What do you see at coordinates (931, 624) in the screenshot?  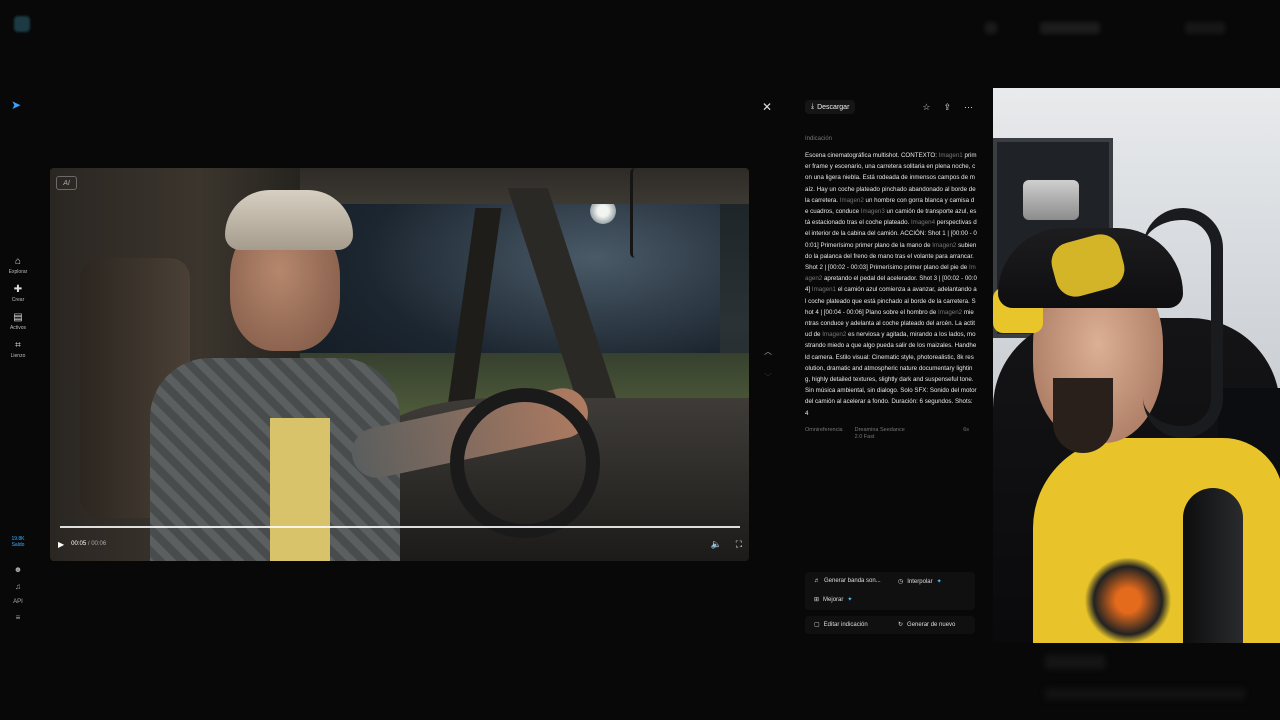 I see `regenerate-label: Generar de nuevo` at bounding box center [931, 624].